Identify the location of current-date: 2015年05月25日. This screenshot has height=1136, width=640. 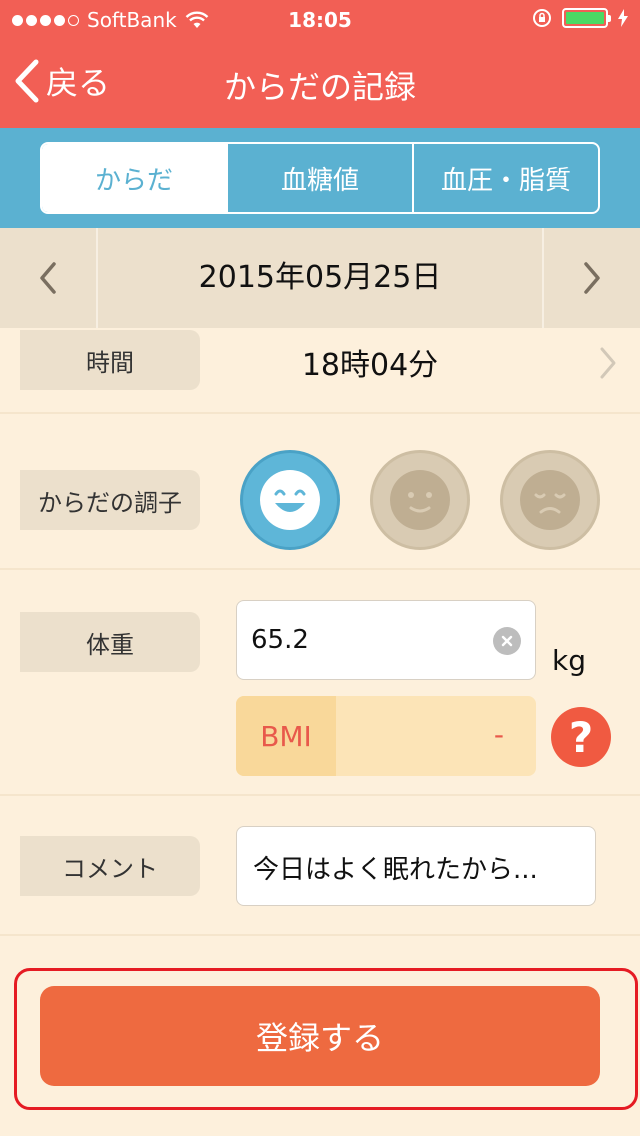
(320, 277).